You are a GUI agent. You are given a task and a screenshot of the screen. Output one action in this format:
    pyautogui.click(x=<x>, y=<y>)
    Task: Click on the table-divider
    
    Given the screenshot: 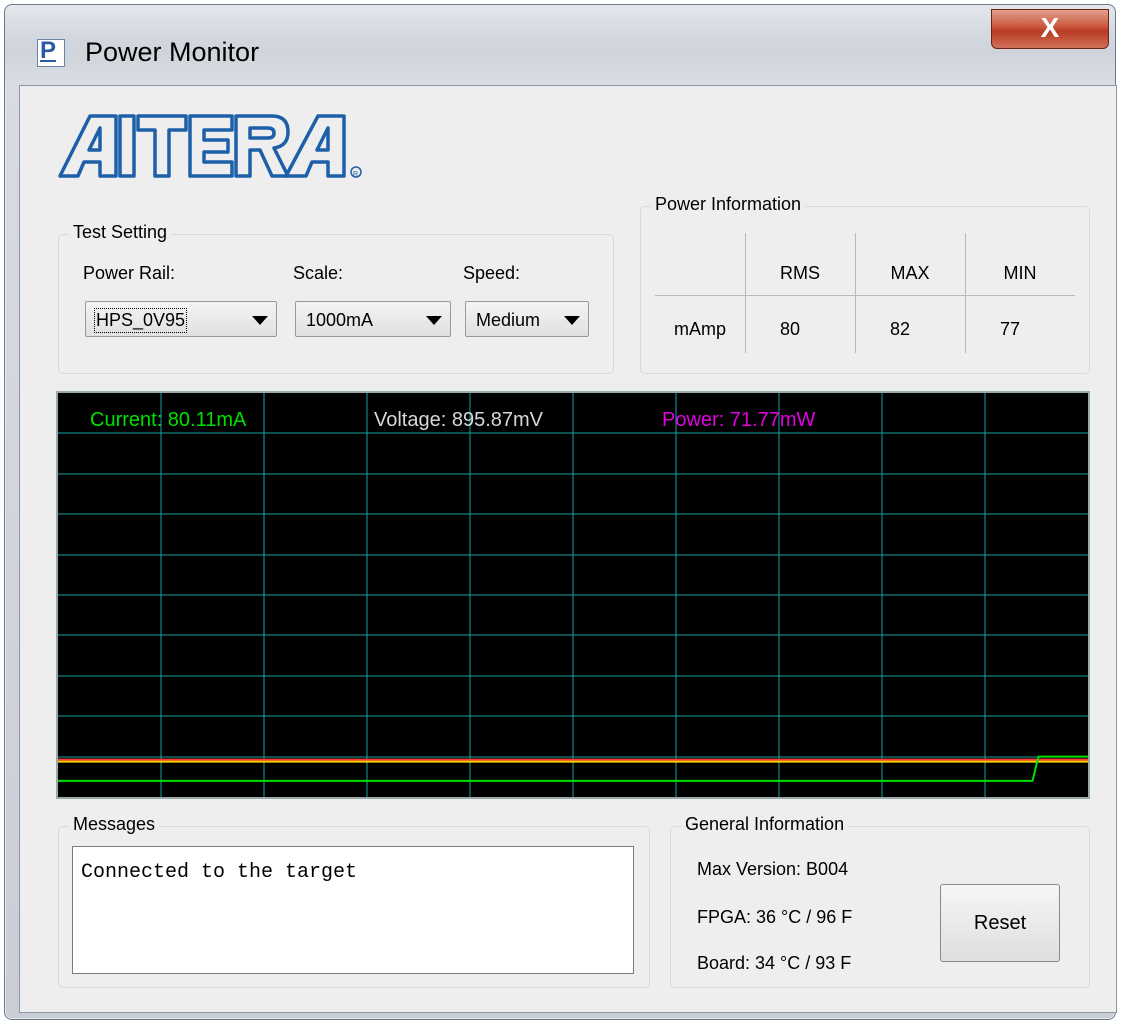 What is the action you would take?
    pyautogui.click(x=865, y=295)
    